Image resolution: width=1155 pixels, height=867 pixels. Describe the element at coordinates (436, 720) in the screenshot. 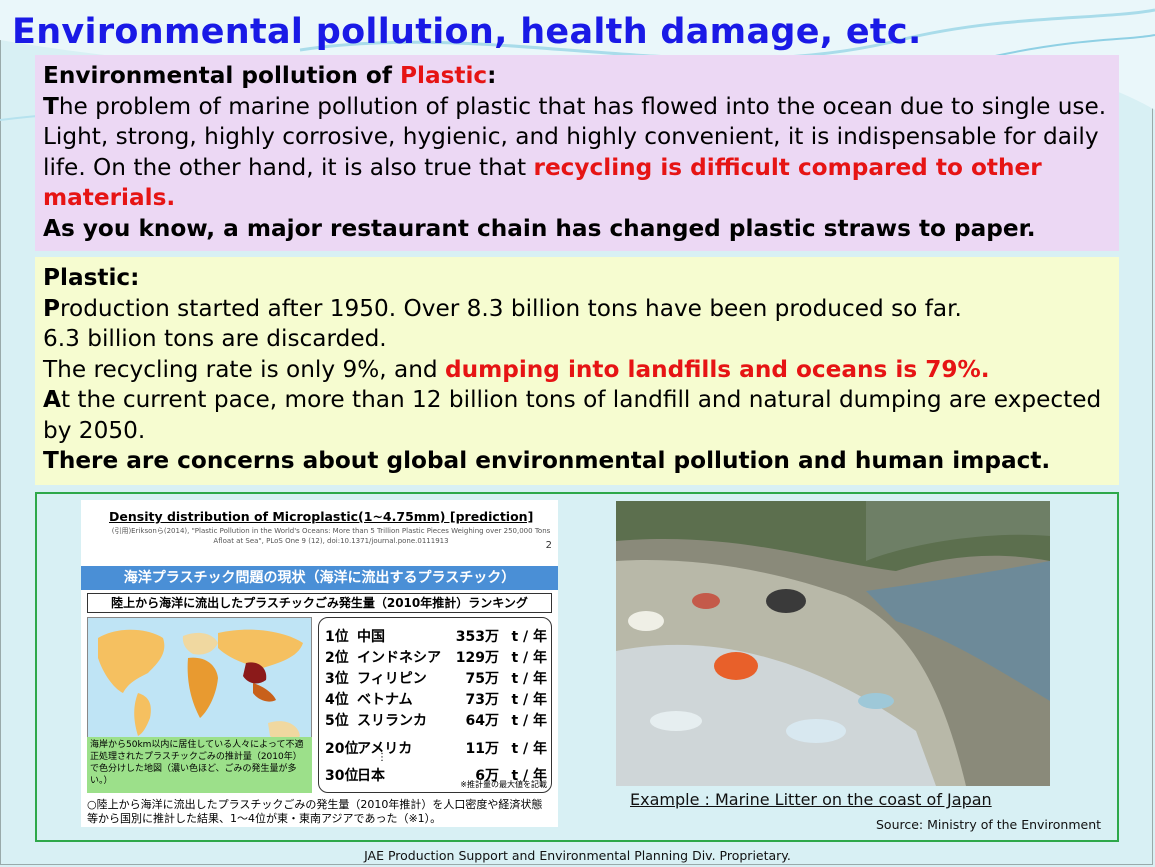

I see `ranking-row: 5位 スリランカ 64万 t / 年` at that location.